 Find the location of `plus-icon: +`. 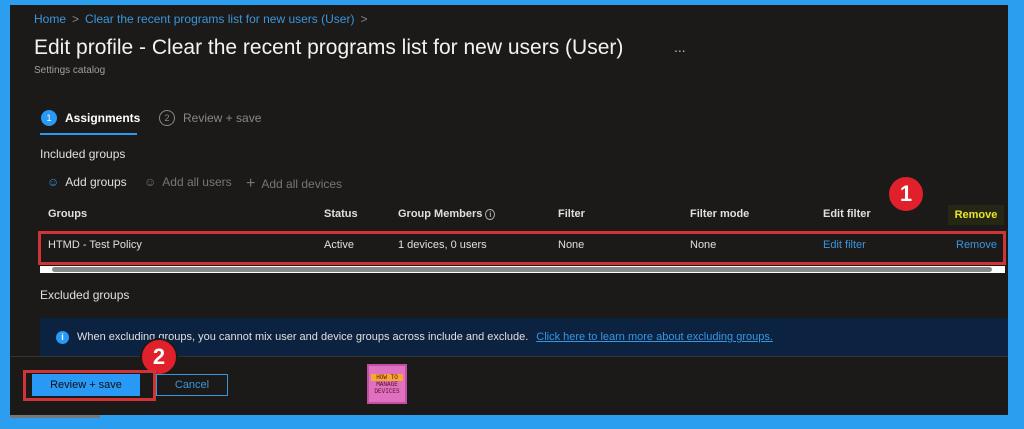

plus-icon: + is located at coordinates (251, 183).